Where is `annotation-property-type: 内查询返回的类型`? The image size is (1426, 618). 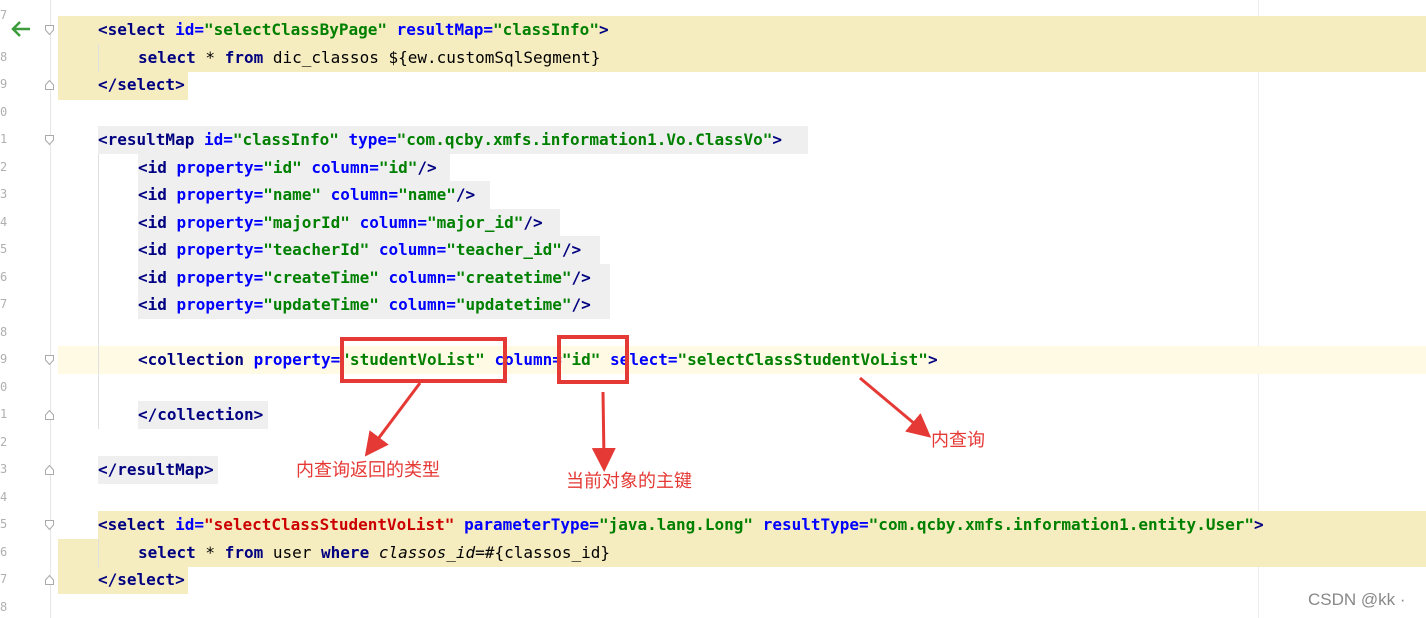
annotation-property-type: 内查询返回的类型 is located at coordinates (368, 470).